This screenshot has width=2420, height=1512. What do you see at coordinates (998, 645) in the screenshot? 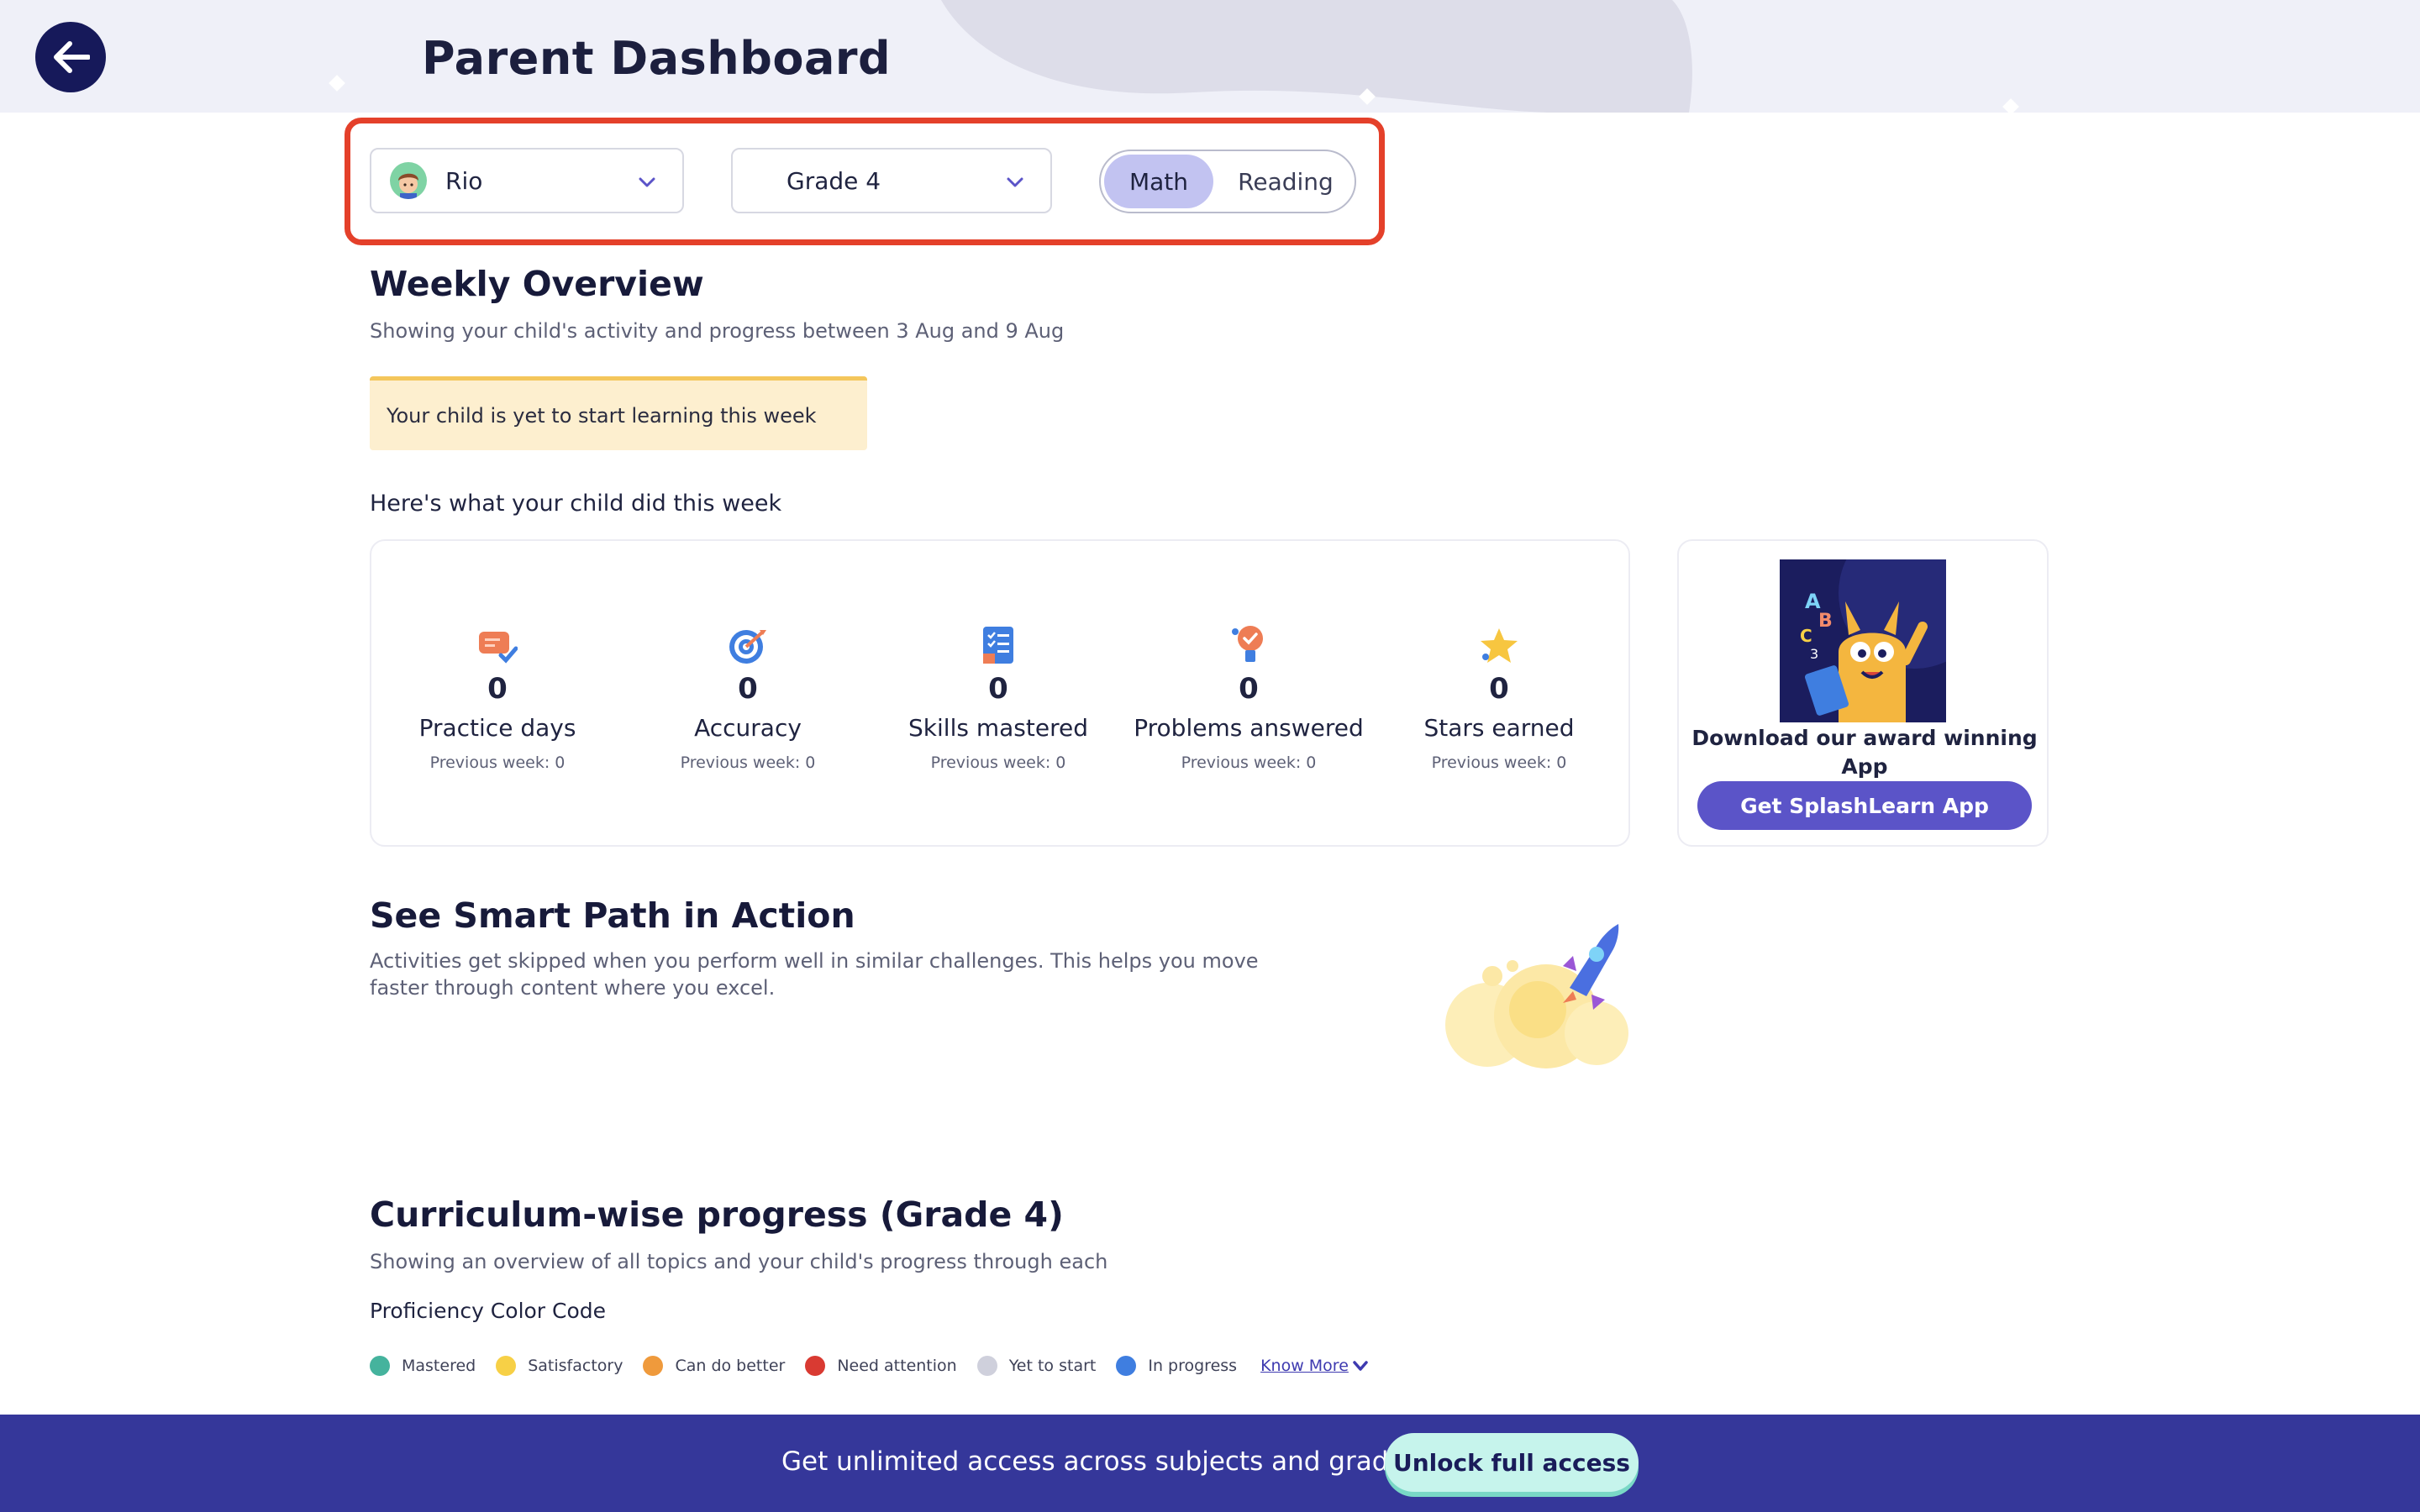
I see `checklist-icon` at bounding box center [998, 645].